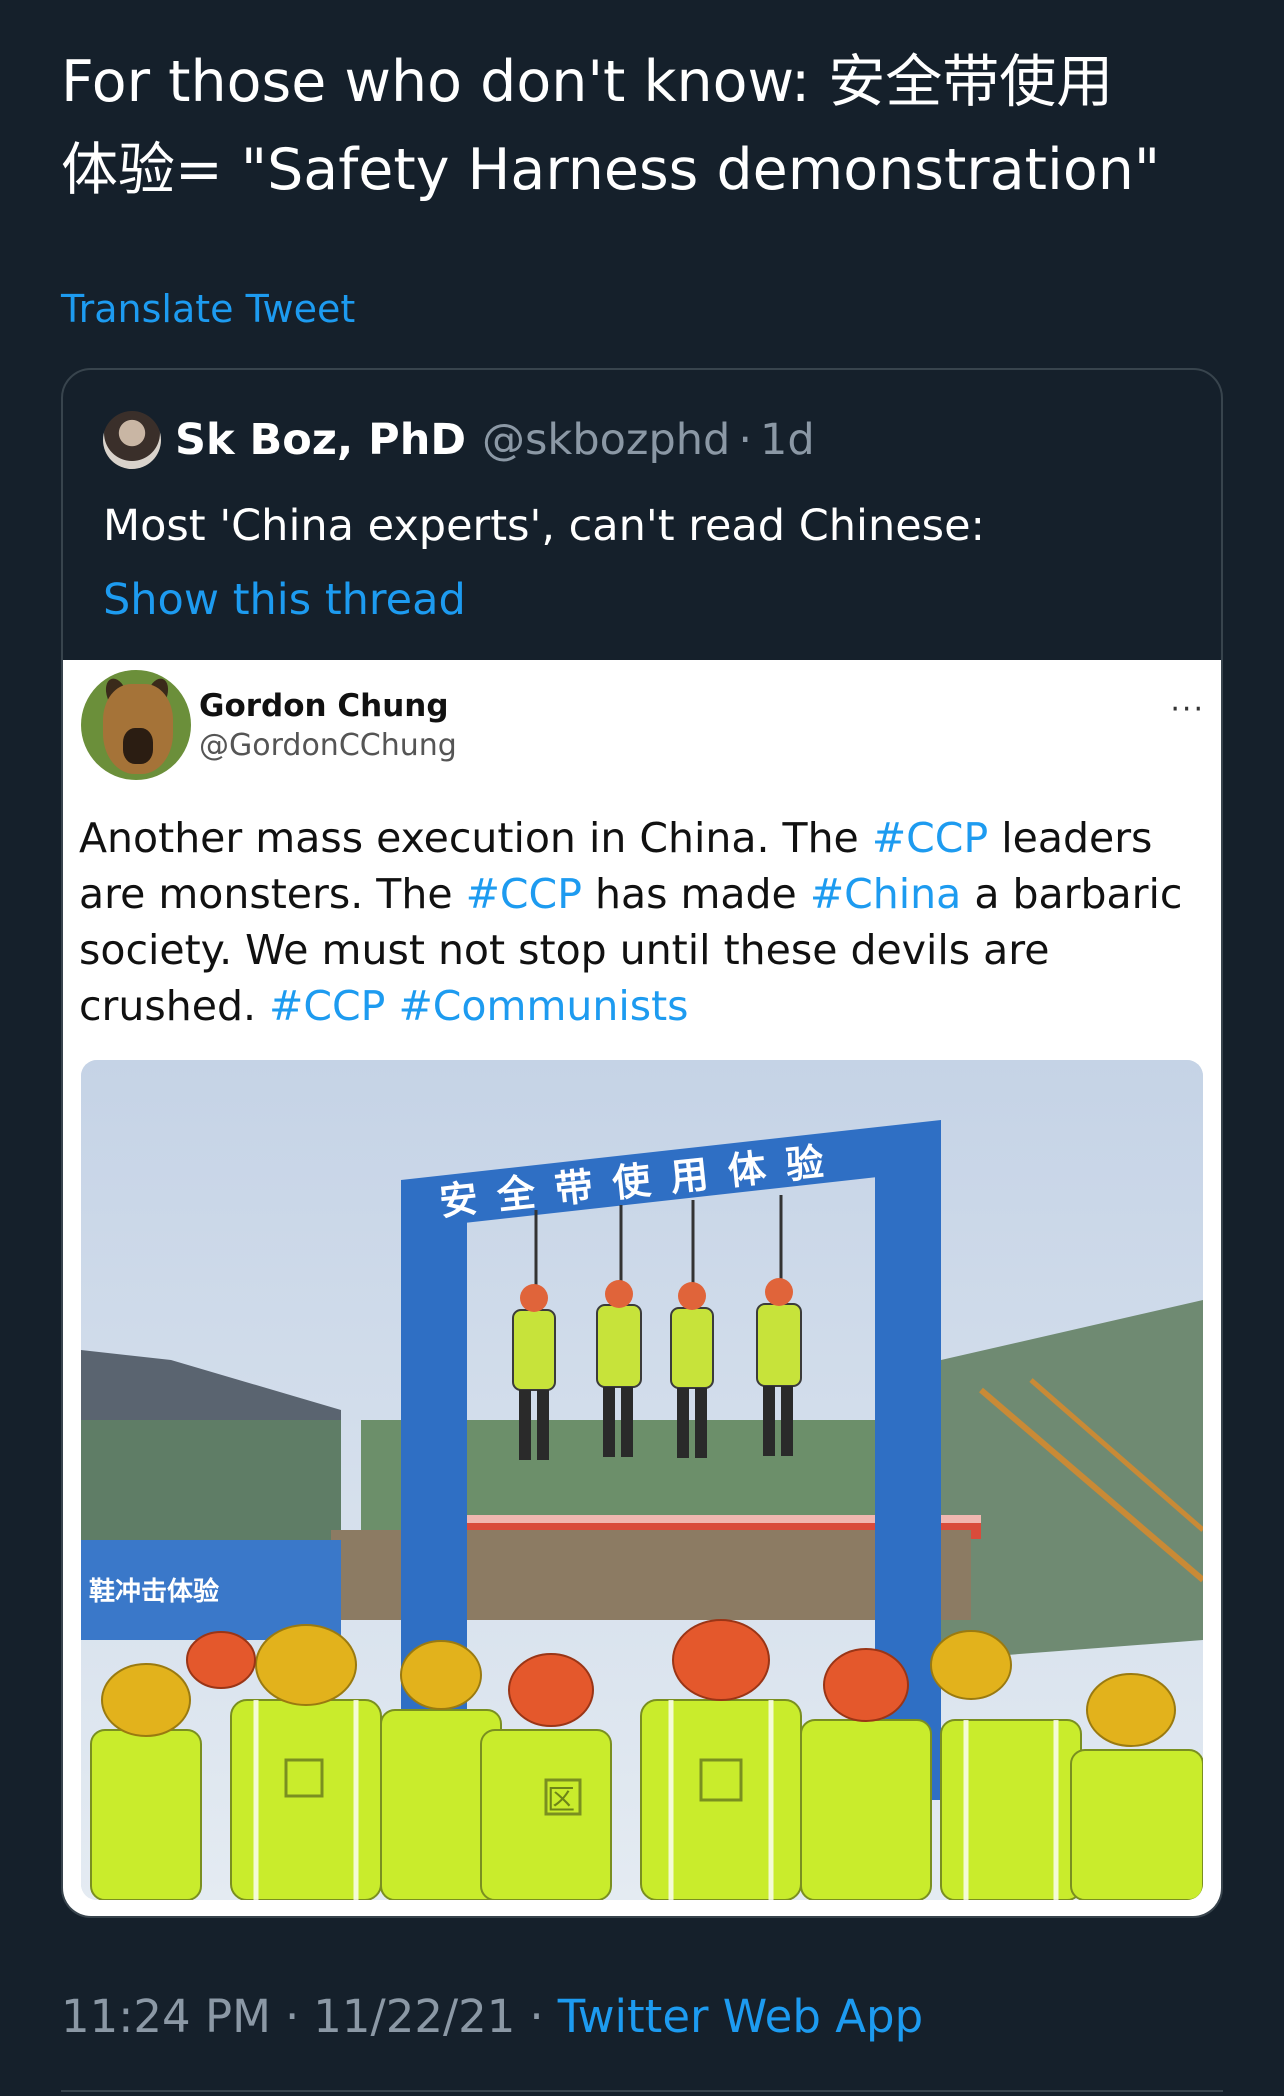 This screenshot has height=2096, width=1284. What do you see at coordinates (740, 2016) in the screenshot?
I see `tweet-source-link: Twitter Web App` at bounding box center [740, 2016].